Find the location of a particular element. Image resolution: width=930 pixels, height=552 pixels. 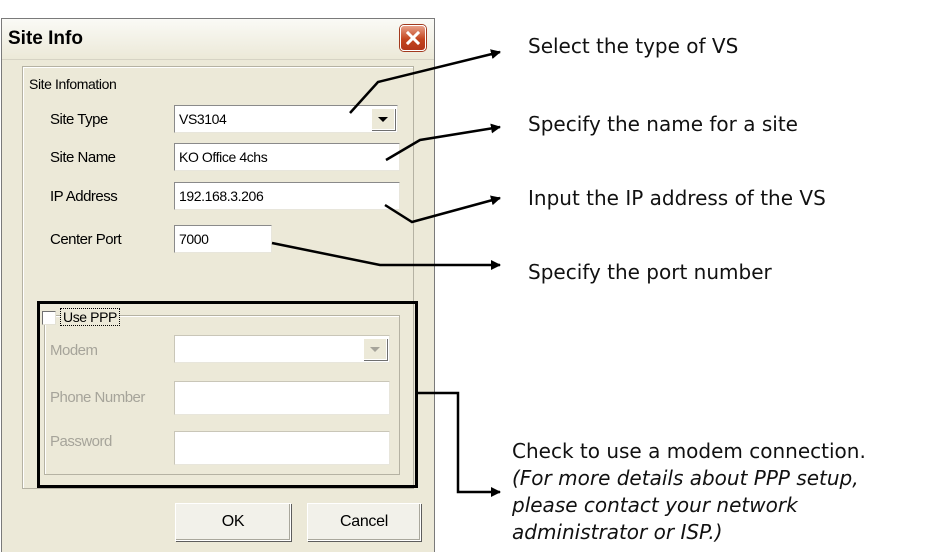

site-type-label: Site Type is located at coordinates (79, 119).